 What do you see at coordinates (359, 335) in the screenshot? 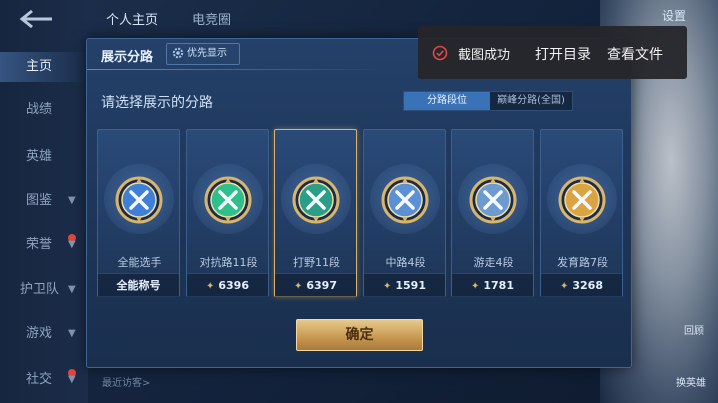
I see `confirm-button: 确定` at bounding box center [359, 335].